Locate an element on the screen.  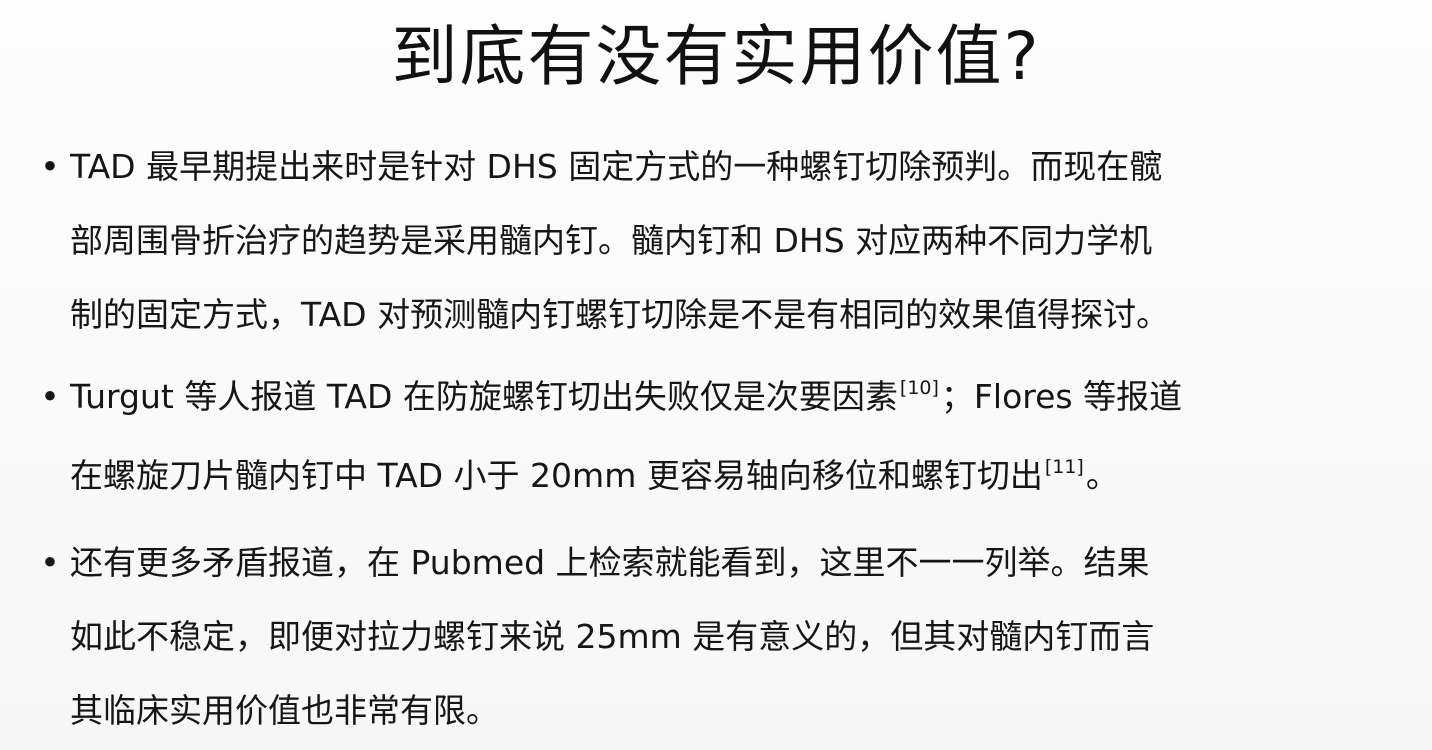
bullet-text-line: 如此不稳定，即便对拉力螺钉来说 25mm 是有意义的，但其对髓内钉而言 is located at coordinates (612, 636).